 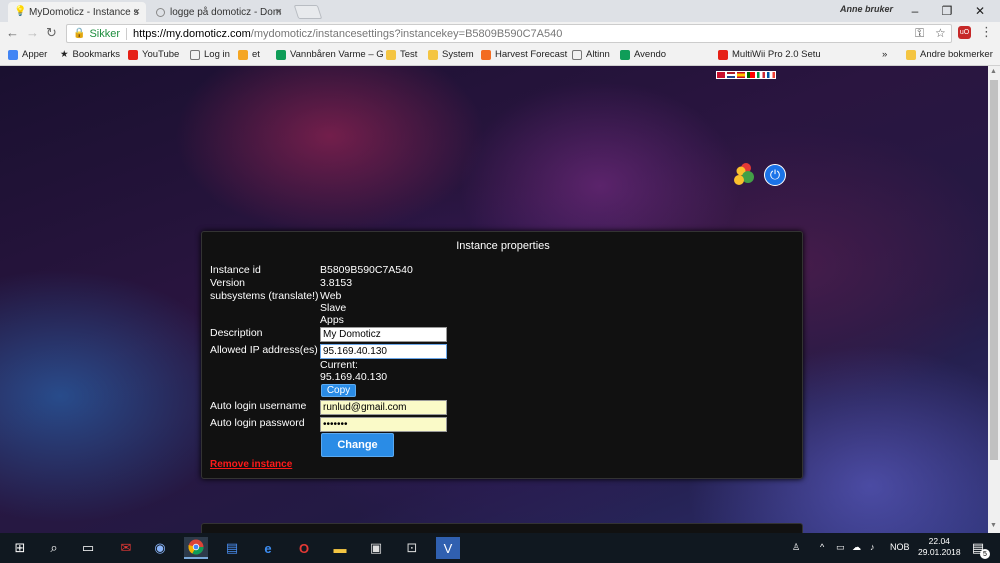 I want to click on ublock-extension-icon: uO, so click(x=964, y=32).